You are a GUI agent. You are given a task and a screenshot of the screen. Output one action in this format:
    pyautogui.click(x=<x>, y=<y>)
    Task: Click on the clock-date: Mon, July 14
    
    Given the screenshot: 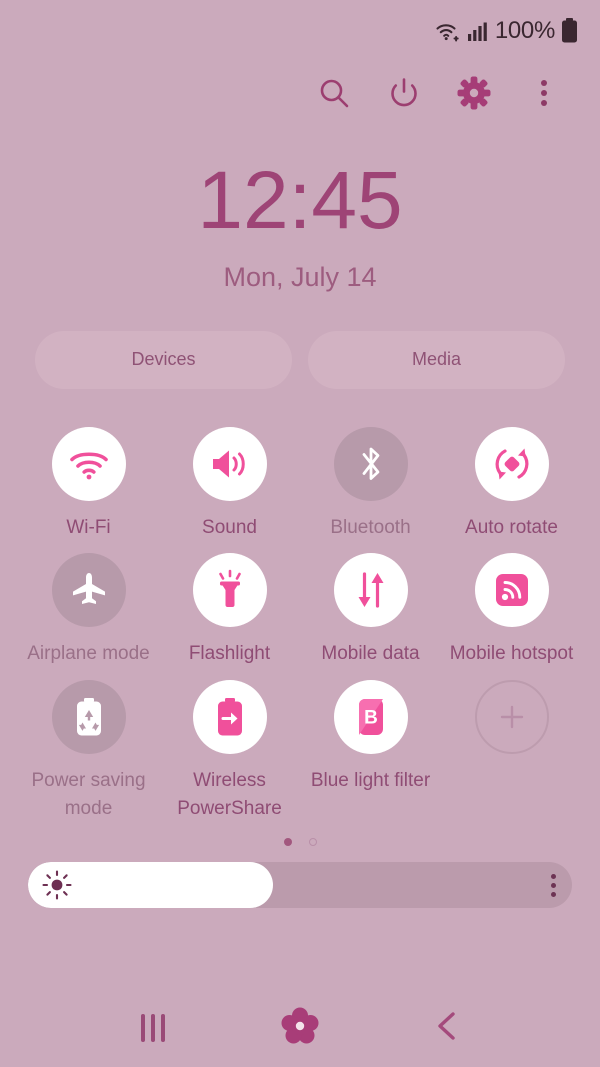 What is the action you would take?
    pyautogui.click(x=300, y=276)
    